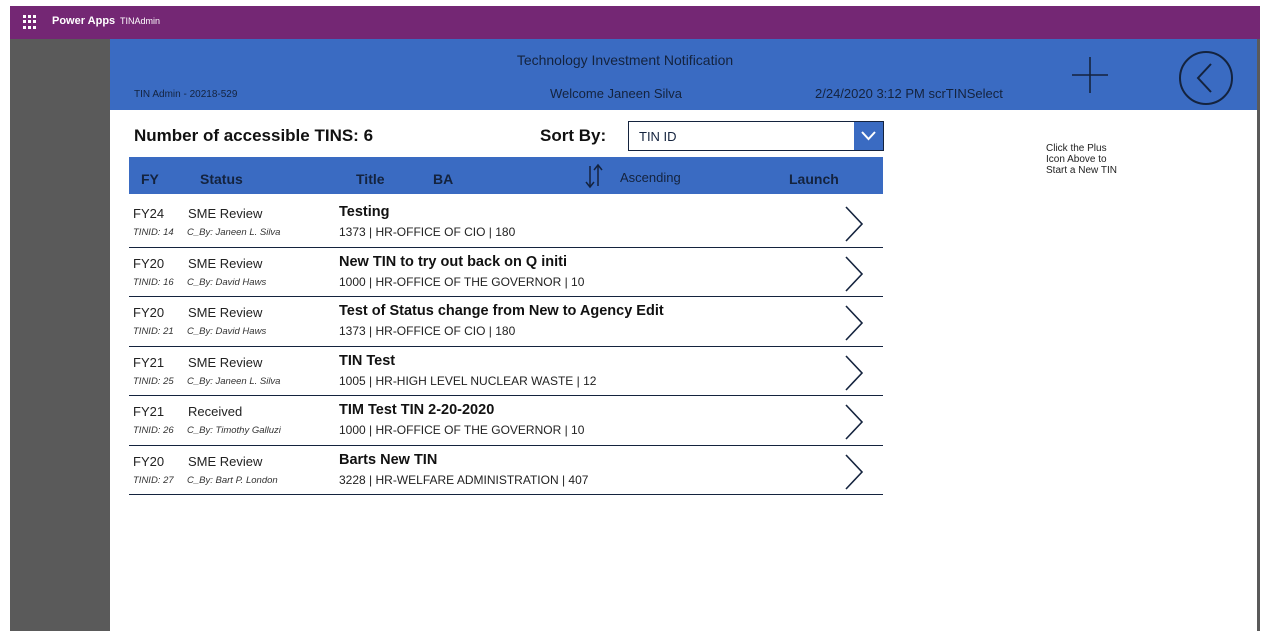 This screenshot has width=1263, height=631. Describe the element at coordinates (443, 179) in the screenshot. I see `col-ba: BA` at that location.